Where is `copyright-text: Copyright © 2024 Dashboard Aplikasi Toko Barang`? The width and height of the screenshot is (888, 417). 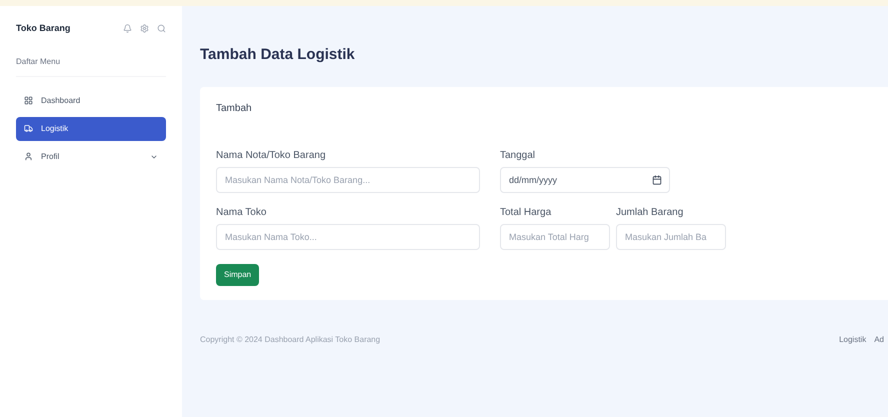
copyright-text: Copyright © 2024 Dashboard Aplikasi Toko Barang is located at coordinates (290, 340).